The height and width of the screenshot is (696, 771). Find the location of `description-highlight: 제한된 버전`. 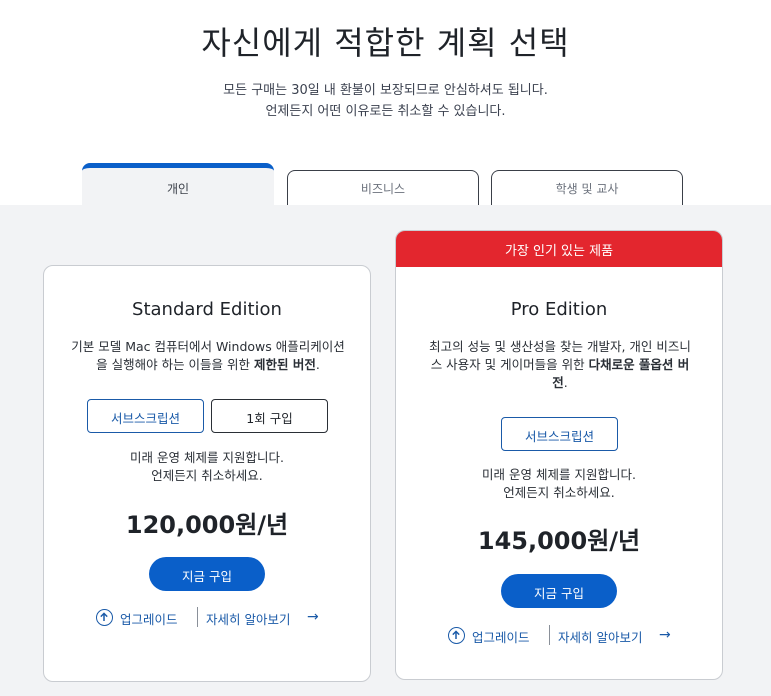

description-highlight: 제한된 버전 is located at coordinates (285, 364).